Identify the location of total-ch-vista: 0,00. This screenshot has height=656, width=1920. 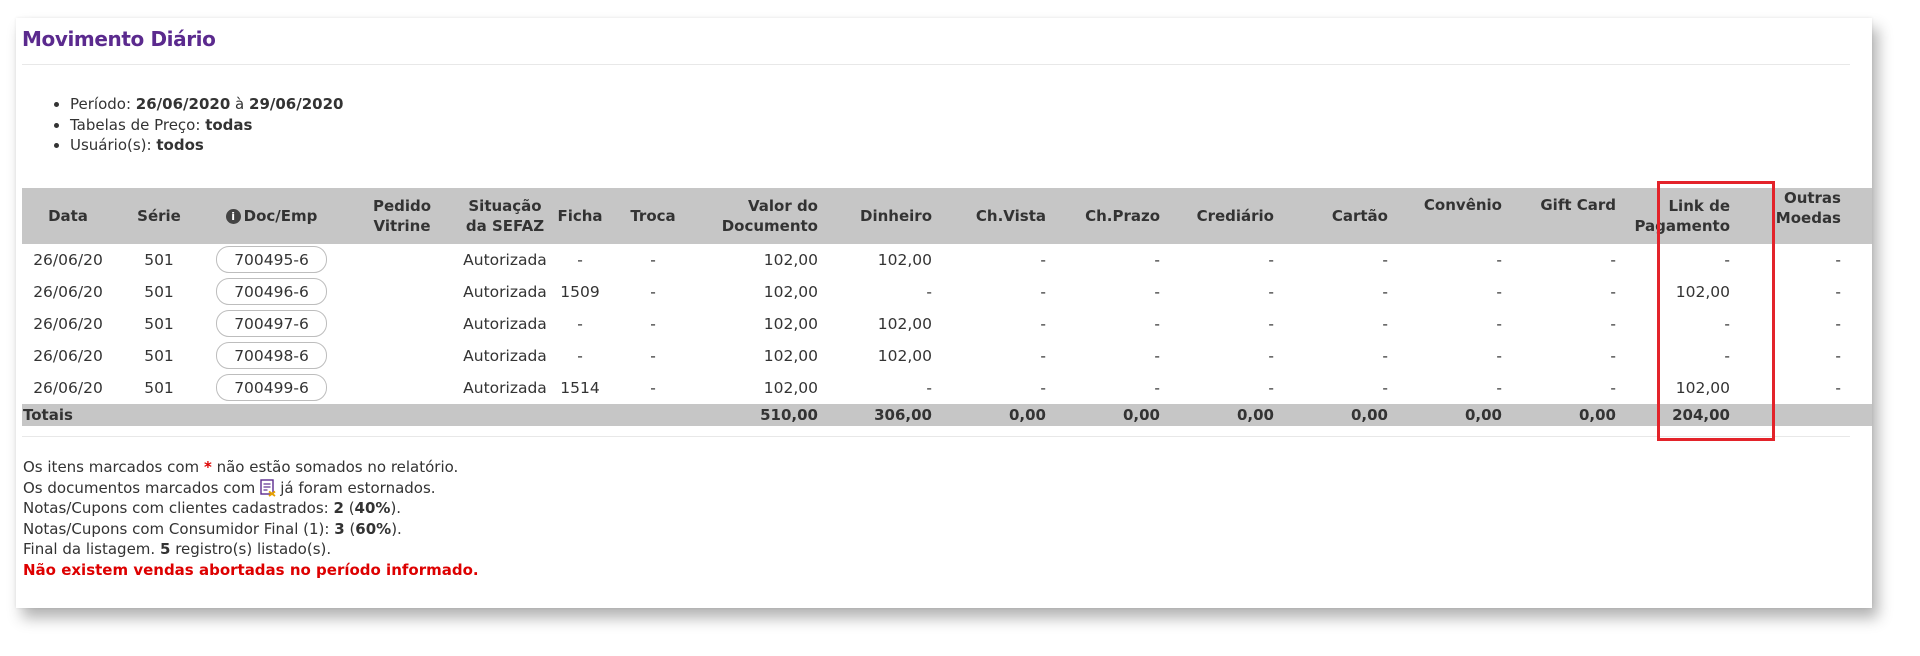
(1027, 415).